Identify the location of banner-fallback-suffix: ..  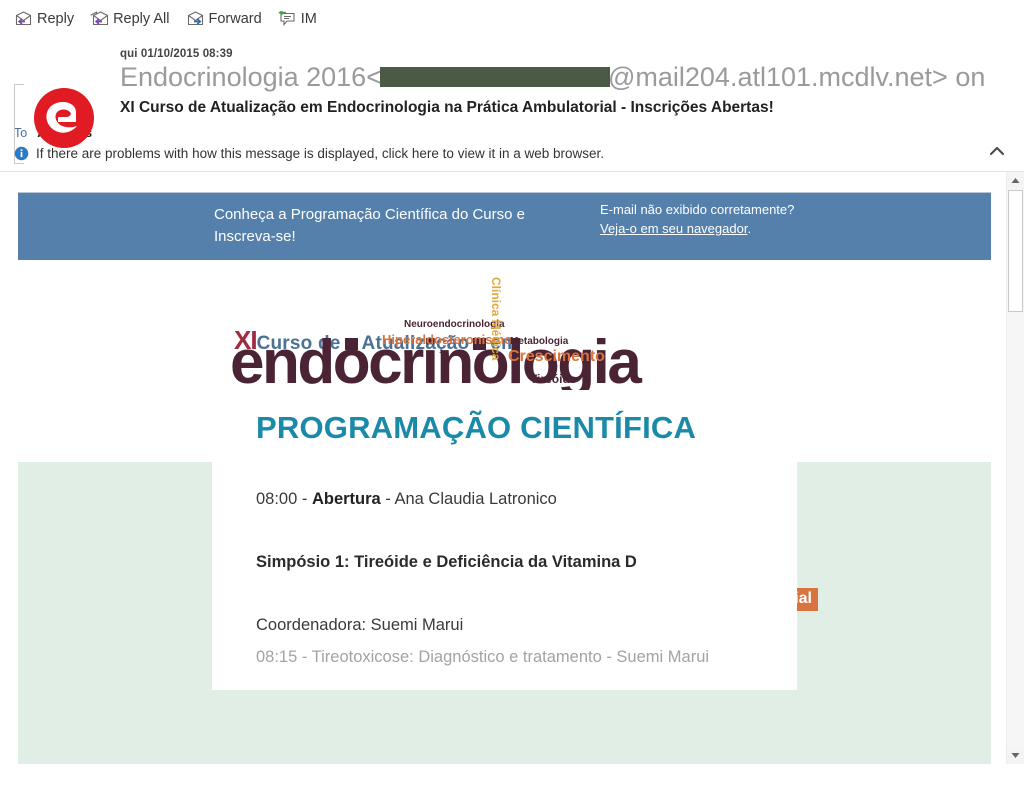
(749, 229).